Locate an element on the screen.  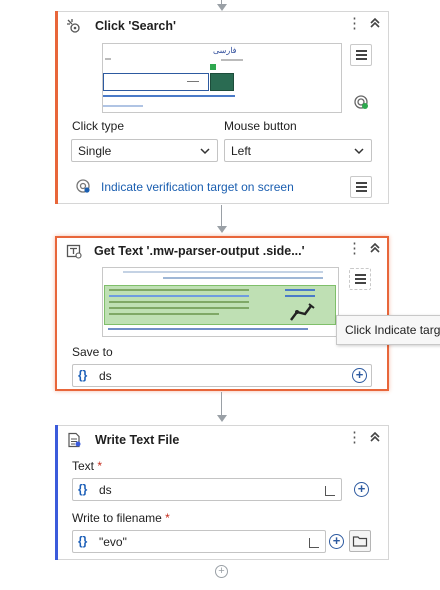
get-text-activity-header: Get Text '.mw-parser-output .side...' ⋮ is located at coordinates (222, 252).